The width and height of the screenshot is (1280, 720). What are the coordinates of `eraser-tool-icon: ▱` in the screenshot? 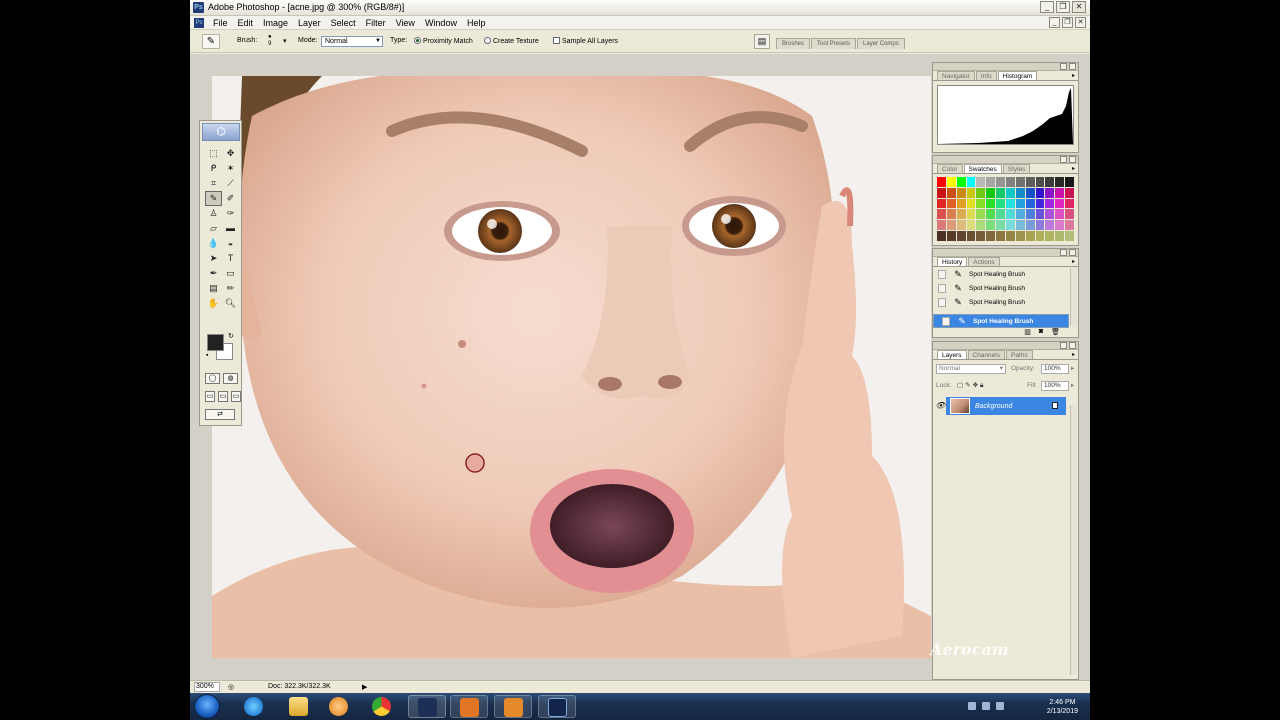 It's located at (213, 228).